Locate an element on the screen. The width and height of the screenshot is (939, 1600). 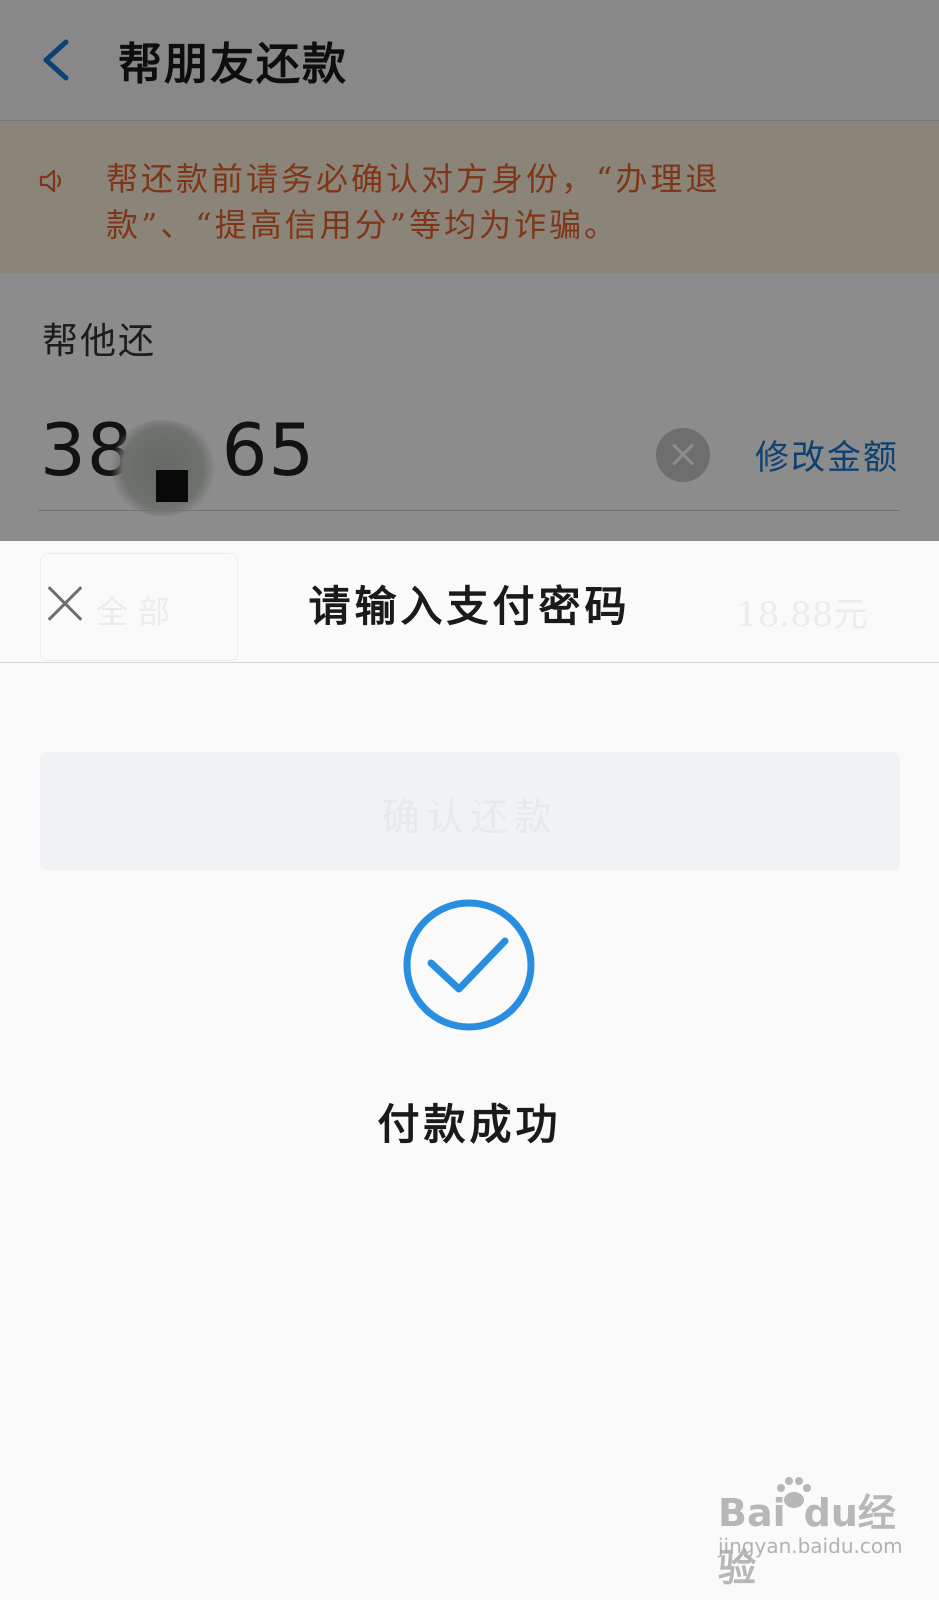
check-circle-icon is located at coordinates (469, 965).